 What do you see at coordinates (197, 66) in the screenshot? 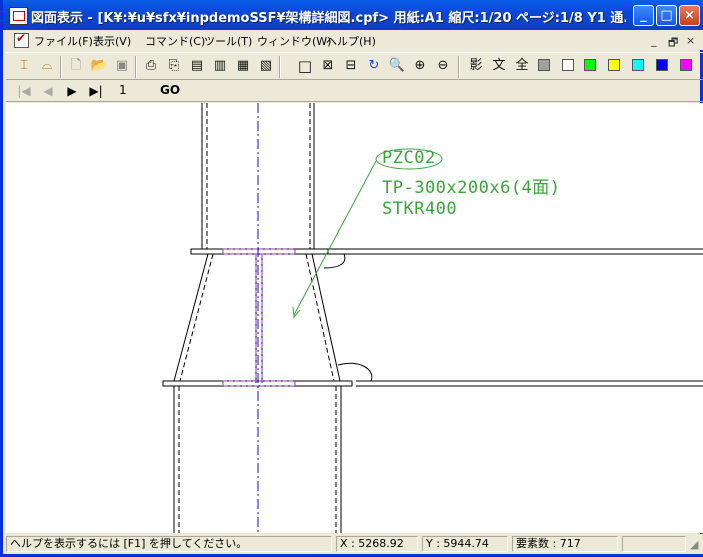
I see `print-list-icon: ▤` at bounding box center [197, 66].